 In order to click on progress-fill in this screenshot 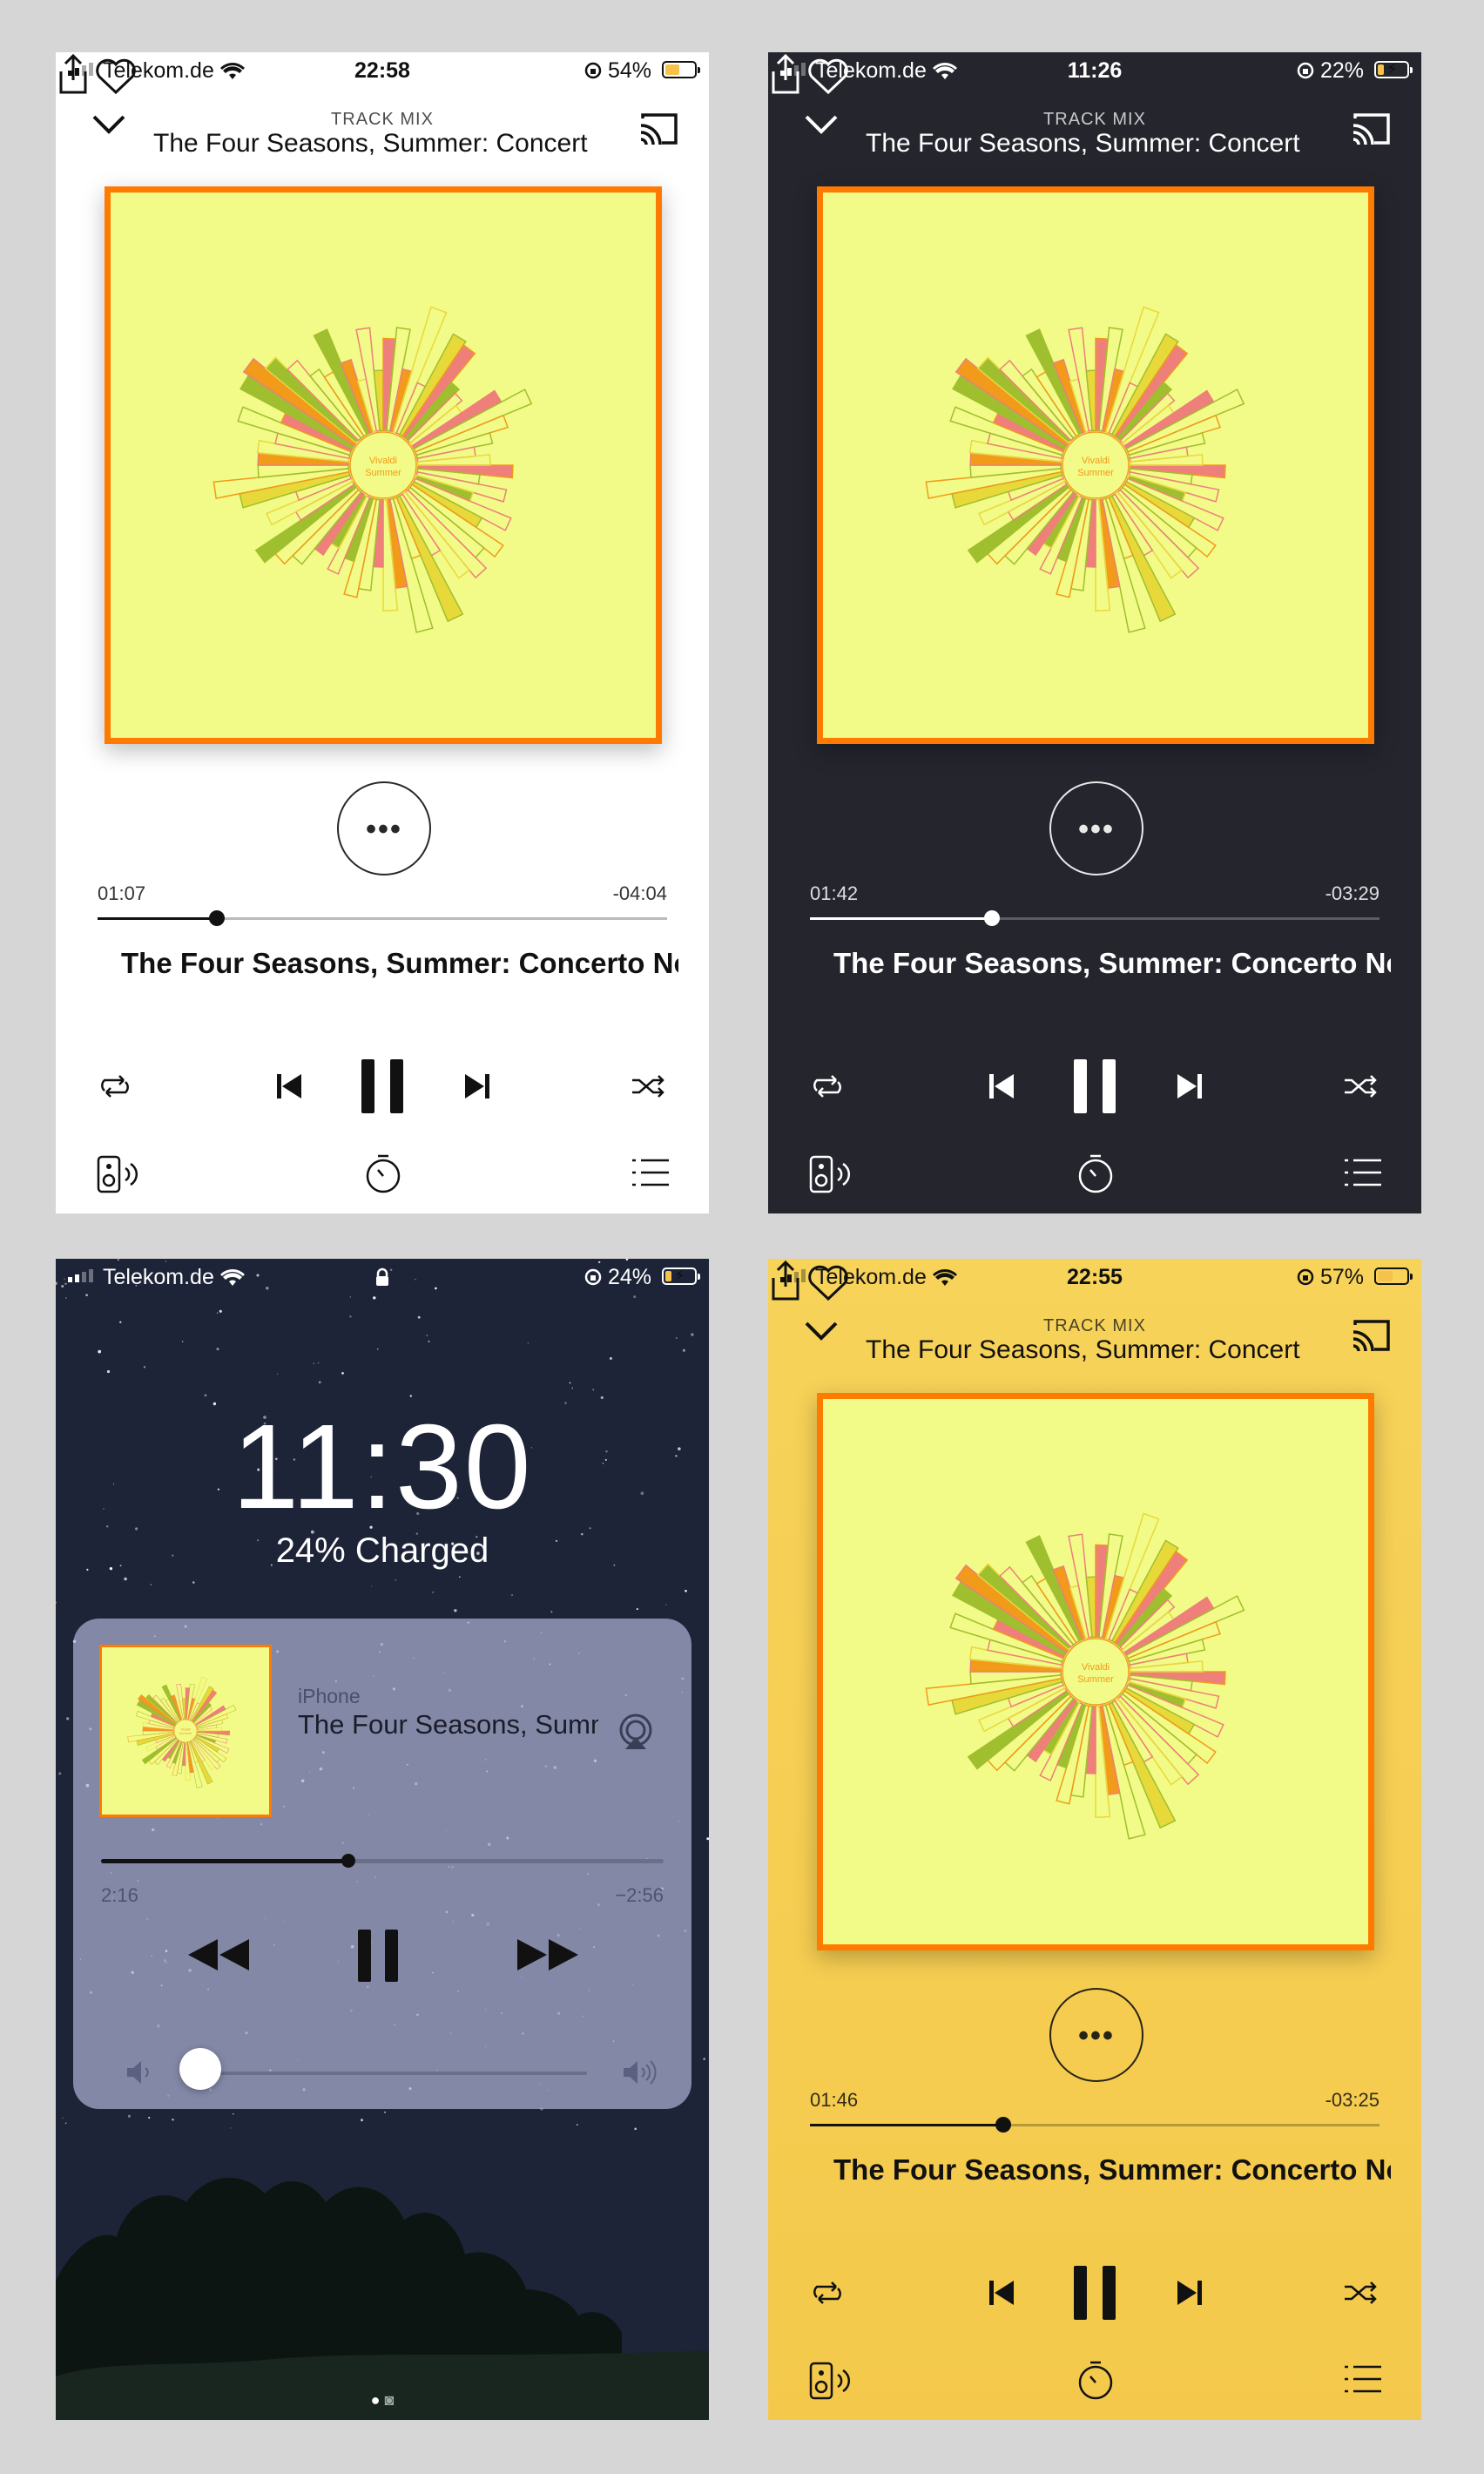, I will do `click(907, 2125)`.